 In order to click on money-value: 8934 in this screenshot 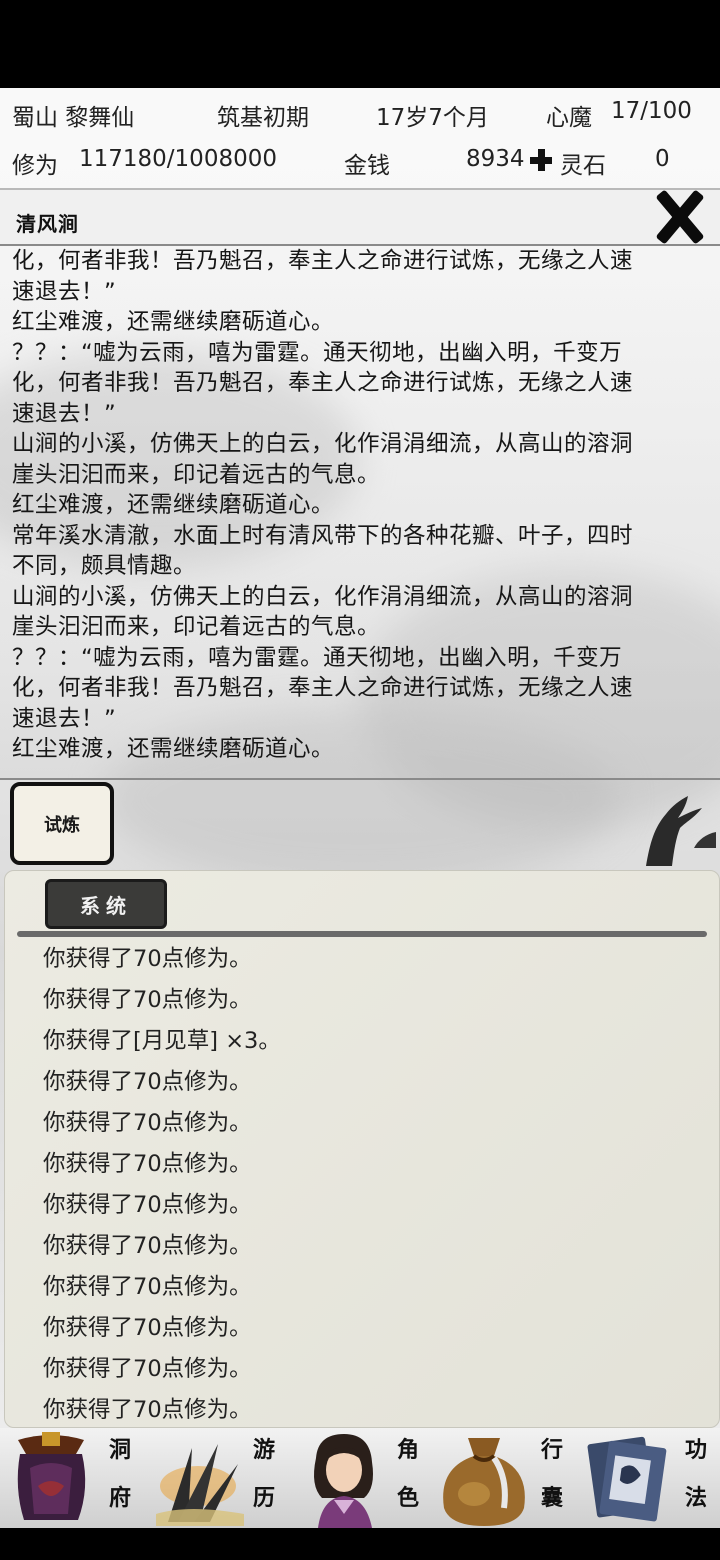, I will do `click(495, 159)`.